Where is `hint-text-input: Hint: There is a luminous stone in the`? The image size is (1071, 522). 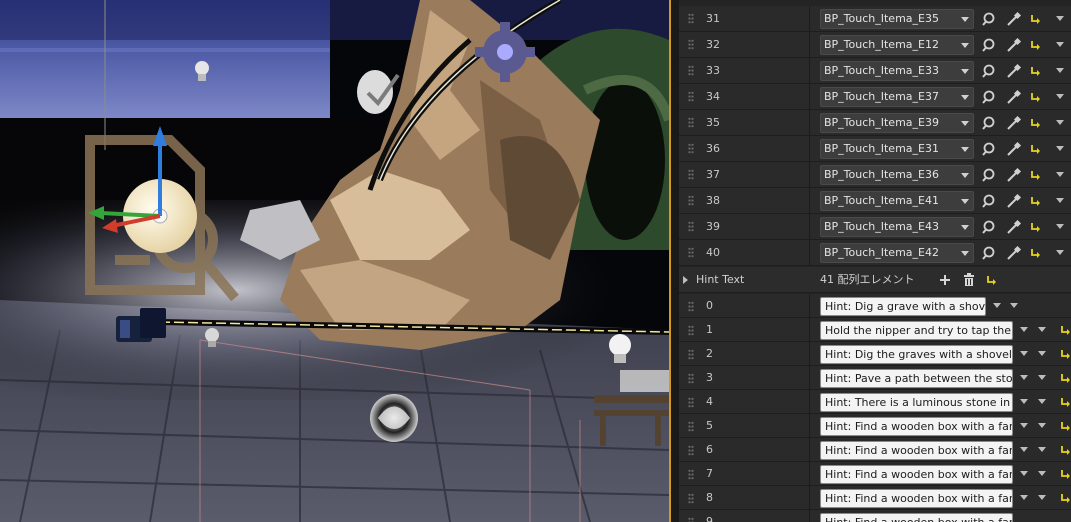 hint-text-input: Hint: There is a luminous stone in the is located at coordinates (916, 402).